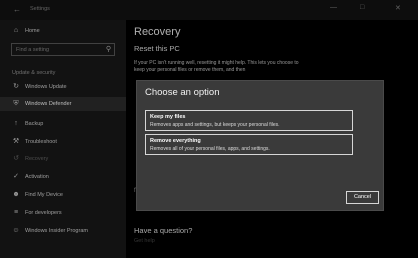 This screenshot has width=418, height=258. I want to click on cancel-button: Cancel, so click(362, 197).